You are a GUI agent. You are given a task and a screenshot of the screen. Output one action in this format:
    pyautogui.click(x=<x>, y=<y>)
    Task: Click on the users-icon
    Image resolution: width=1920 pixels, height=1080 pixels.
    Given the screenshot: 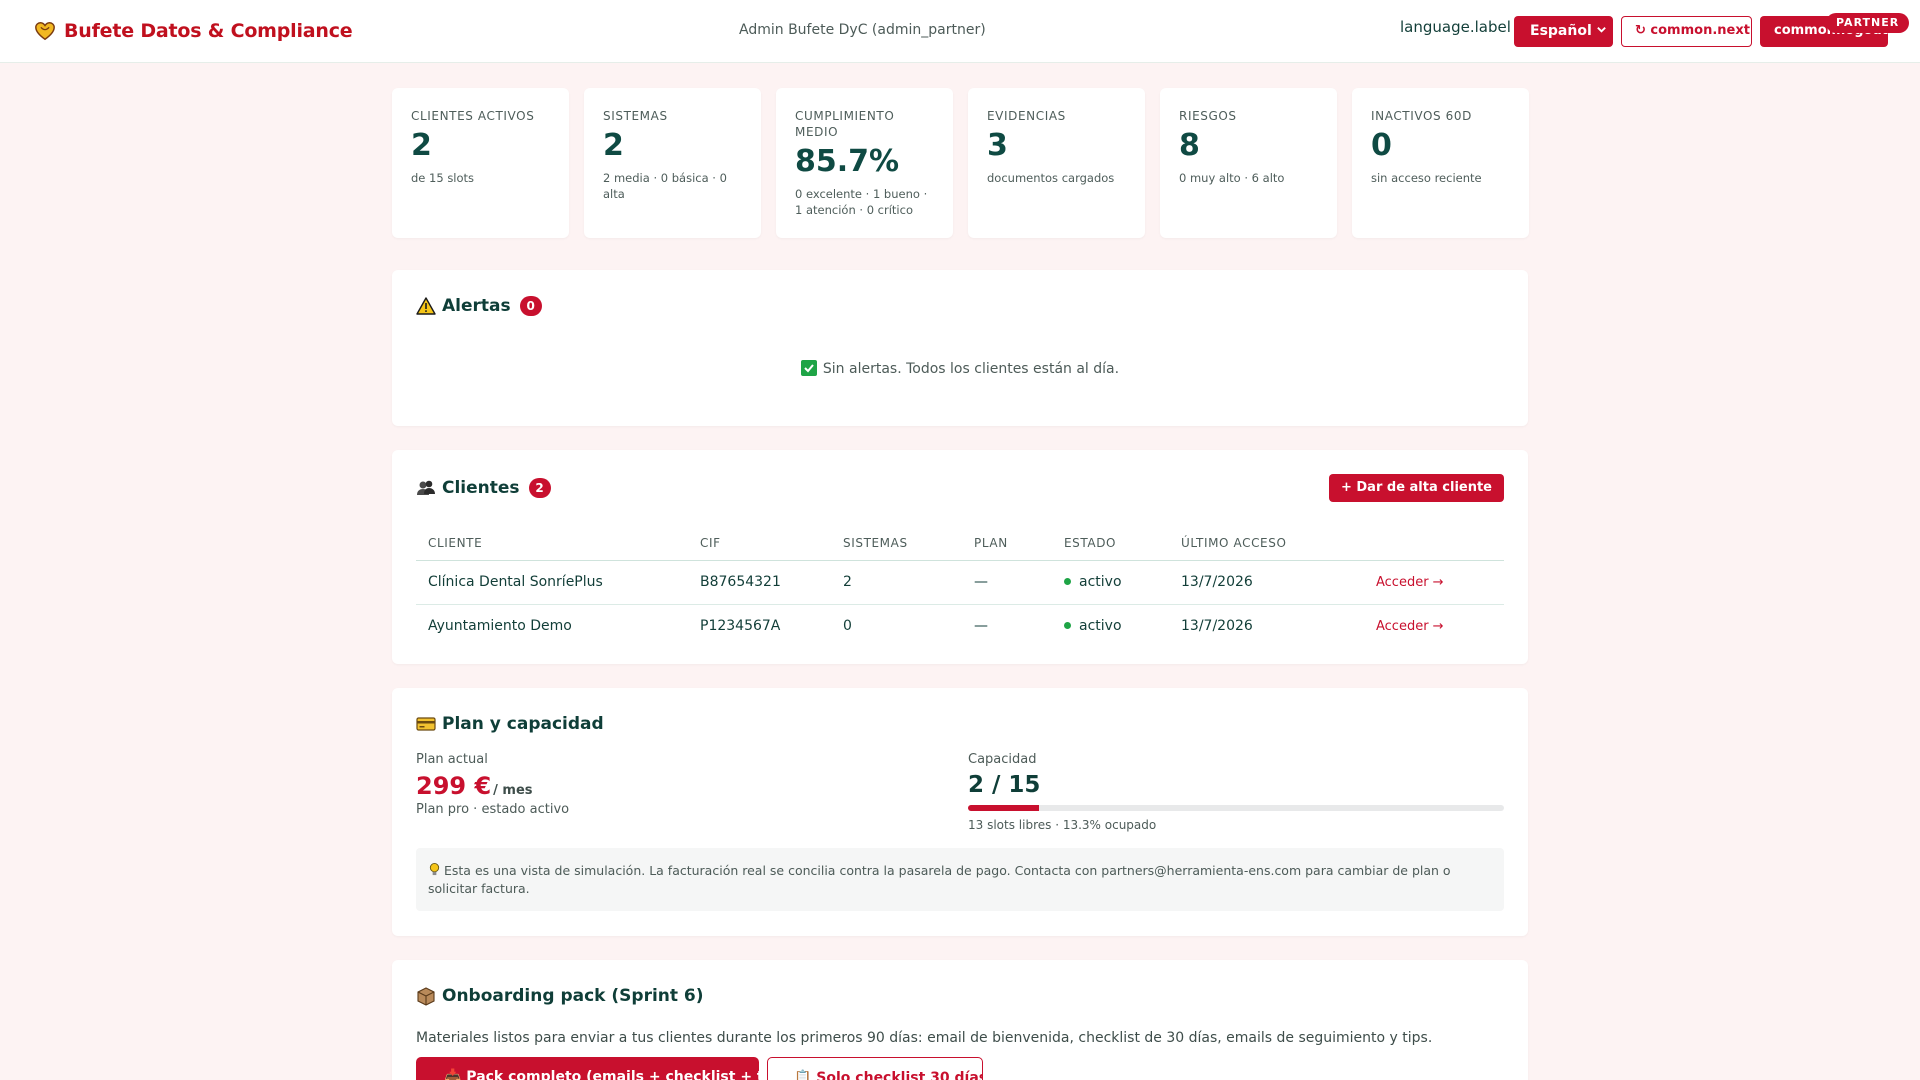 What is the action you would take?
    pyautogui.click(x=426, y=487)
    